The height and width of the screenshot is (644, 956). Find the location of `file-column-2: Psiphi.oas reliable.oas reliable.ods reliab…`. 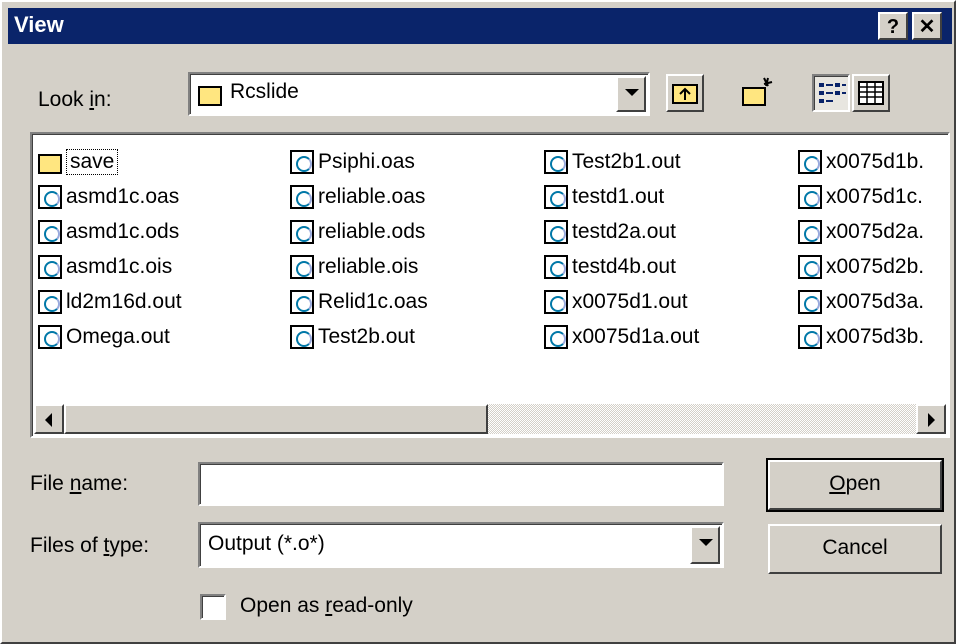

file-column-2: Psiphi.oas reliable.oas reliable.ods reliab… is located at coordinates (359, 249).